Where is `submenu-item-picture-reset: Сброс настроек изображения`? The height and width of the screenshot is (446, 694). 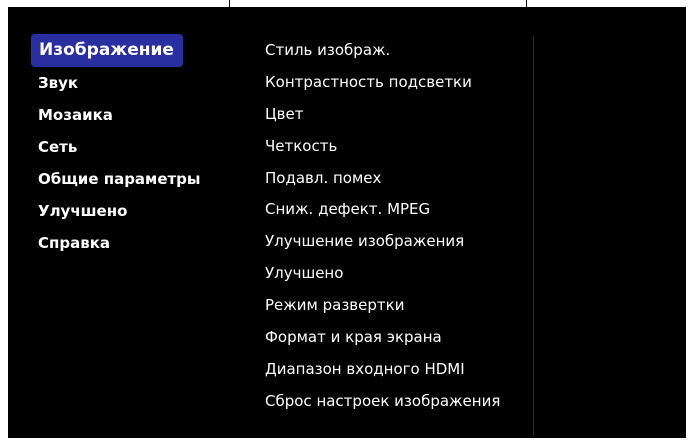
submenu-item-picture-reset: Сброс настроек изображения is located at coordinates (382, 402).